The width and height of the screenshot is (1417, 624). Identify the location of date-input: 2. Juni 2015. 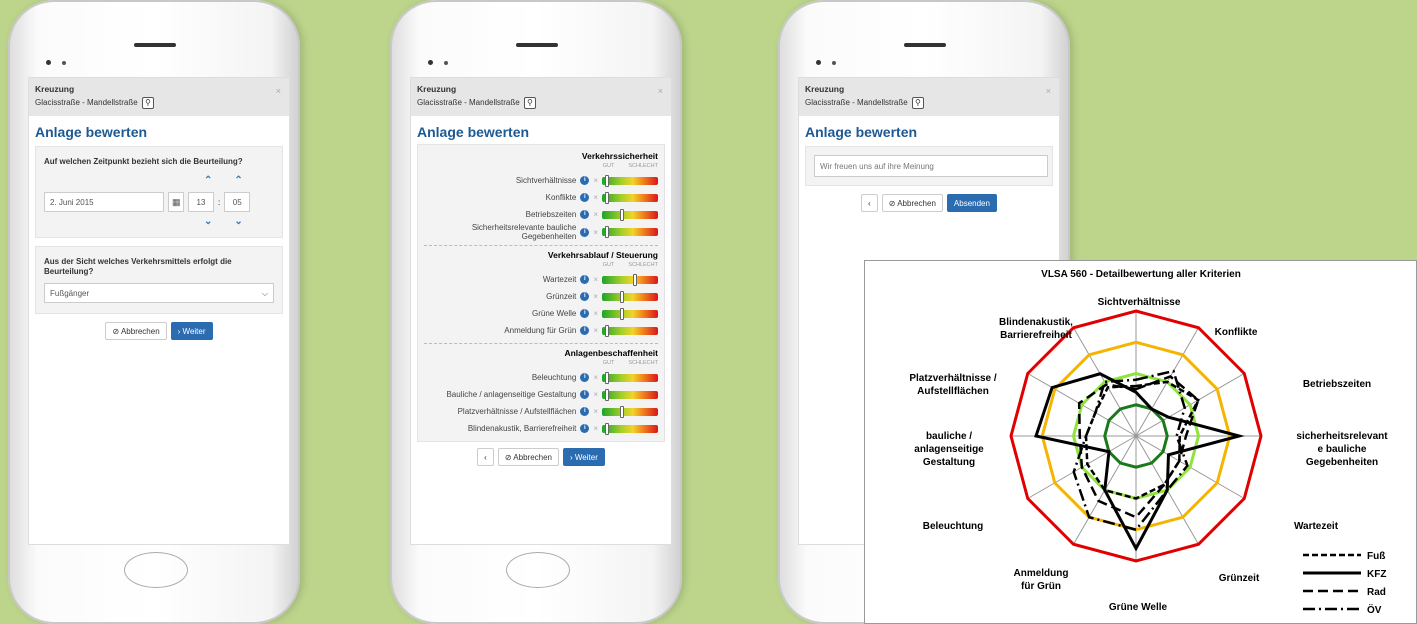
(104, 202).